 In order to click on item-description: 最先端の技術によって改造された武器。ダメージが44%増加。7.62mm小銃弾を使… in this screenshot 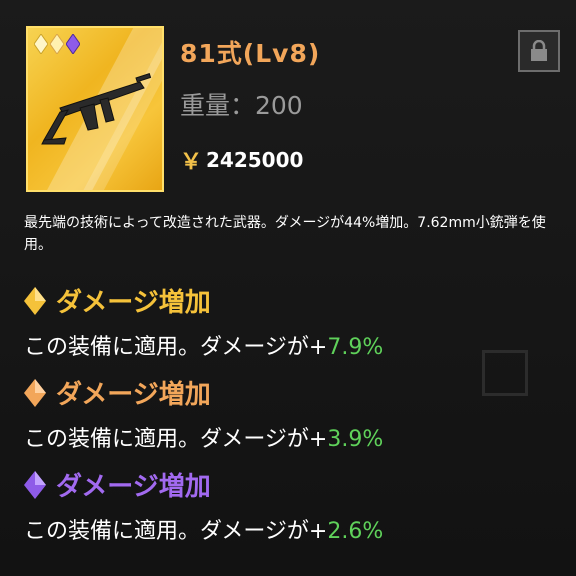, I will do `click(285, 234)`.